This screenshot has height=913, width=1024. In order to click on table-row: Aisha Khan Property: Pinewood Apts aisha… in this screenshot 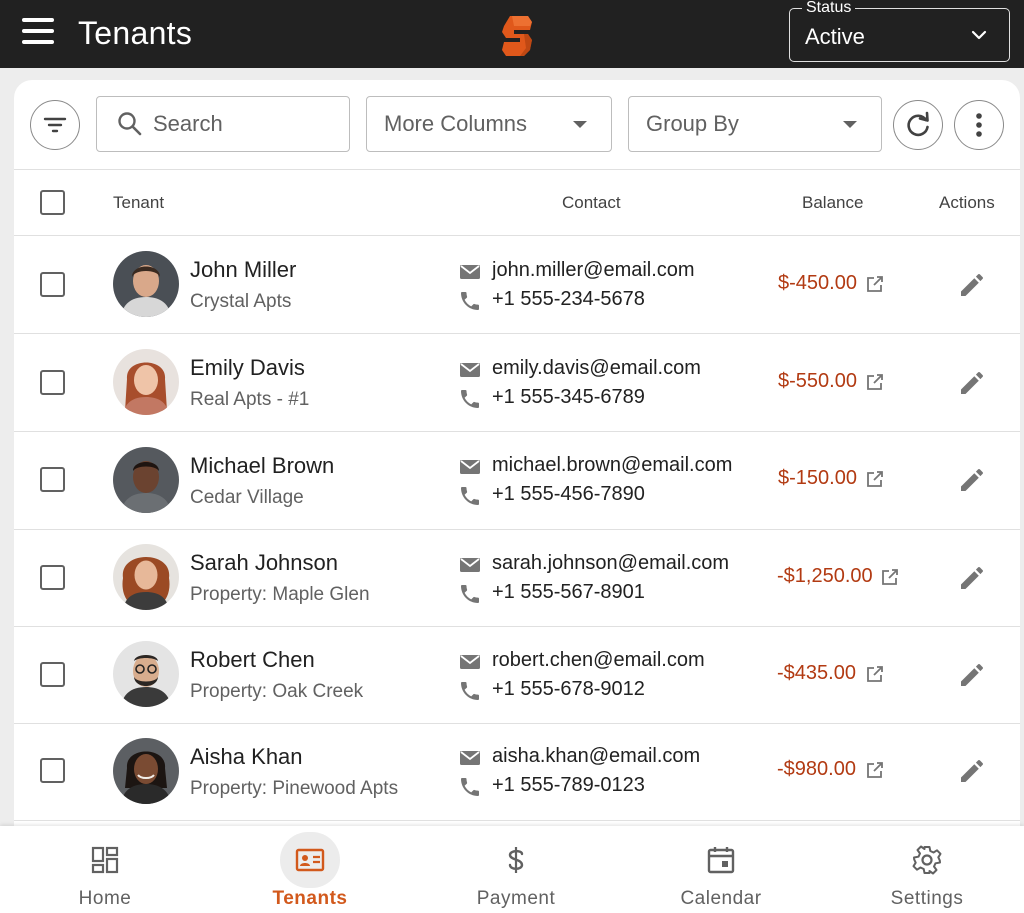, I will do `click(517, 772)`.